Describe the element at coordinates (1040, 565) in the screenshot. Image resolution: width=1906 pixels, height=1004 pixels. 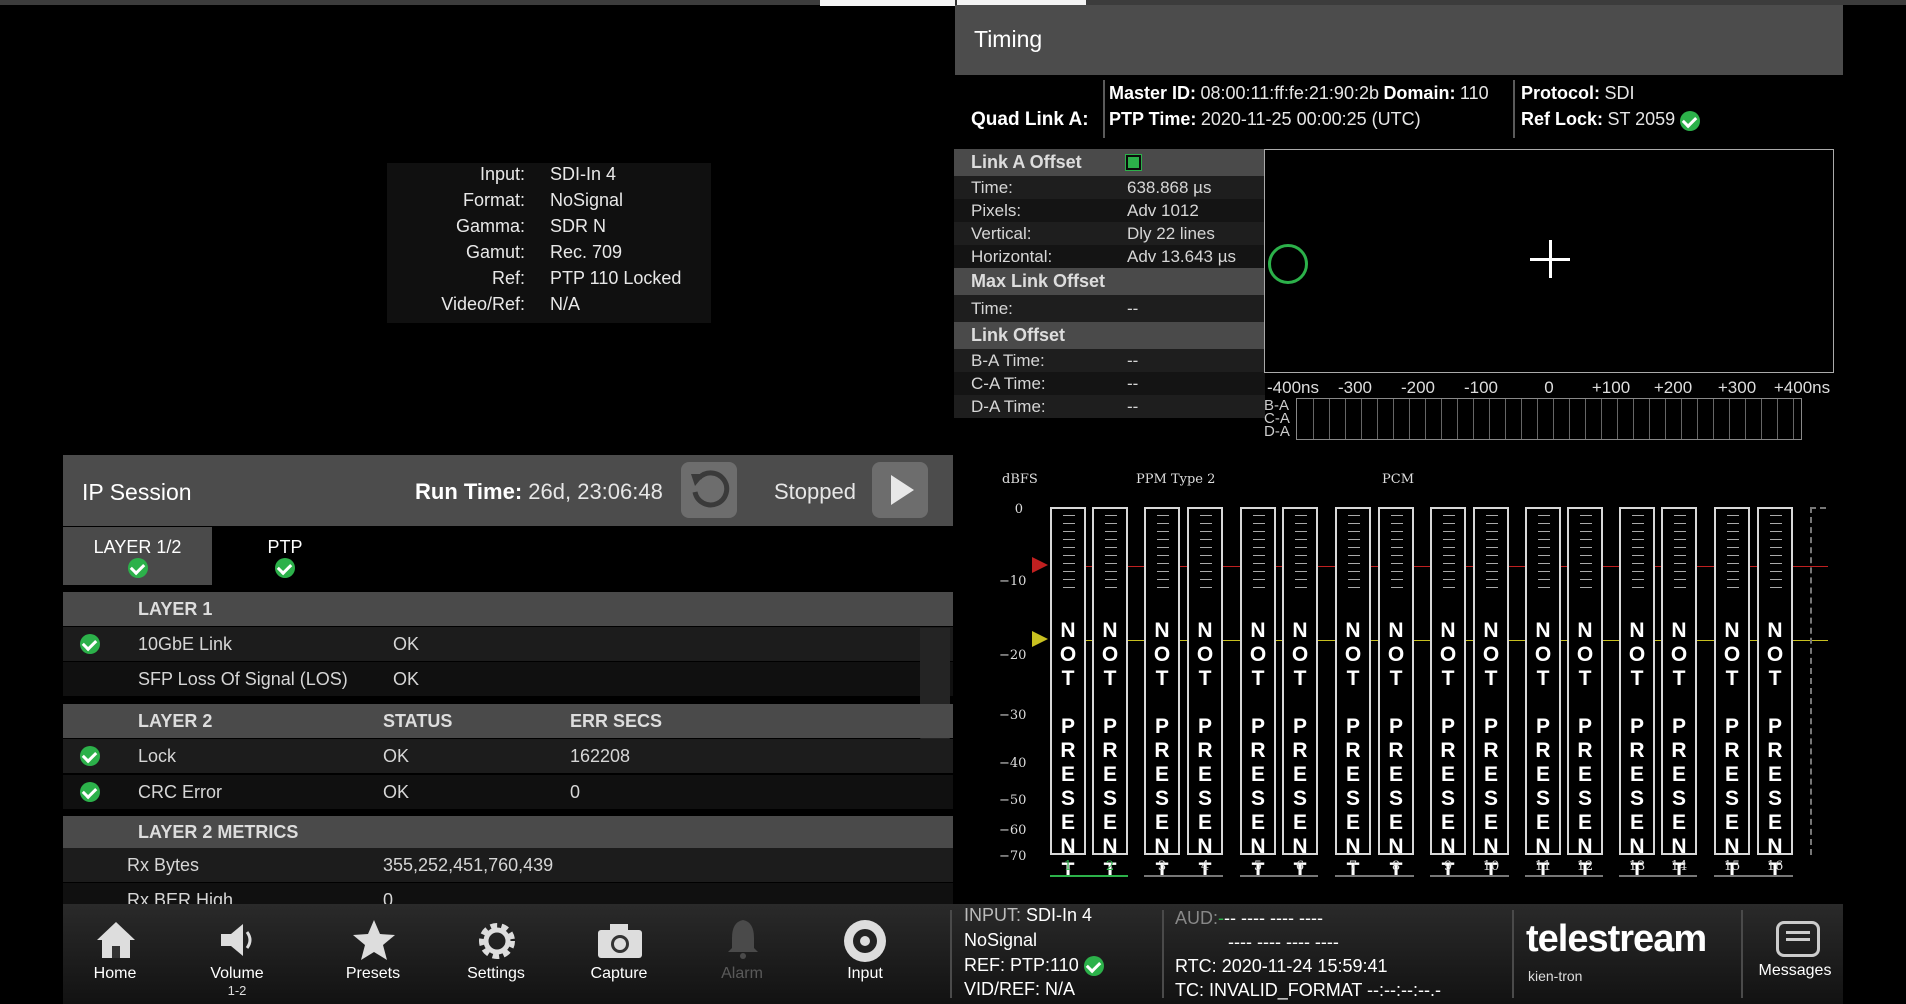
I see `peak-reference-marker-red` at that location.